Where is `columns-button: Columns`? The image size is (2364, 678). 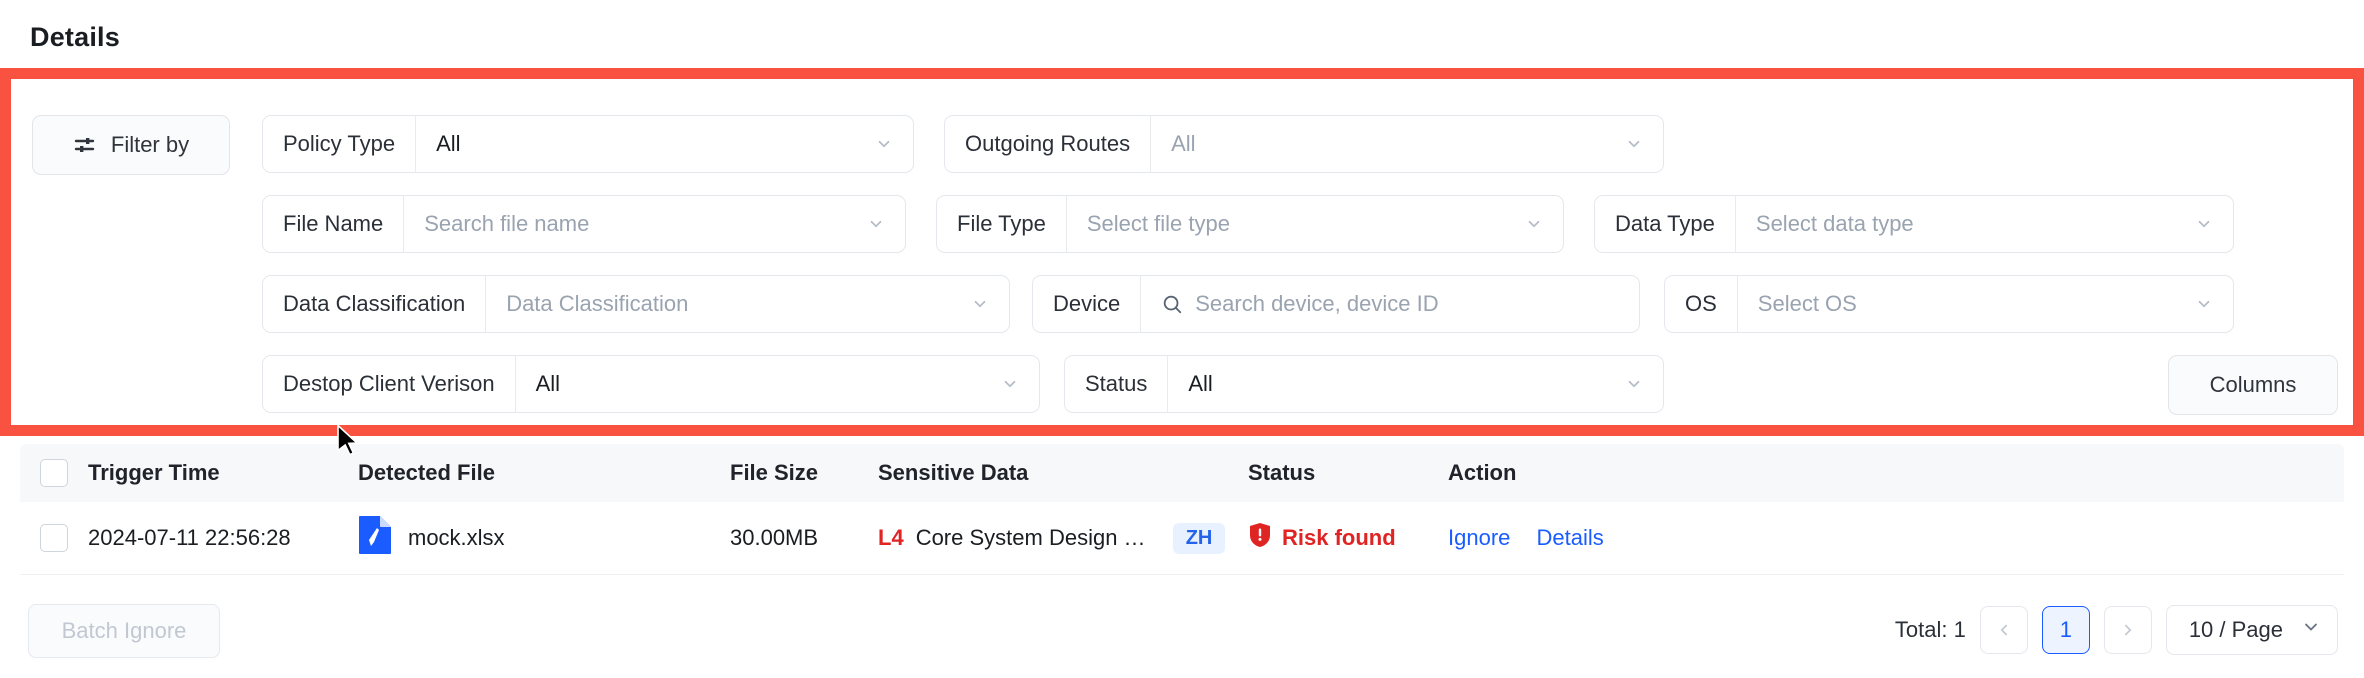
columns-button: Columns is located at coordinates (2253, 385).